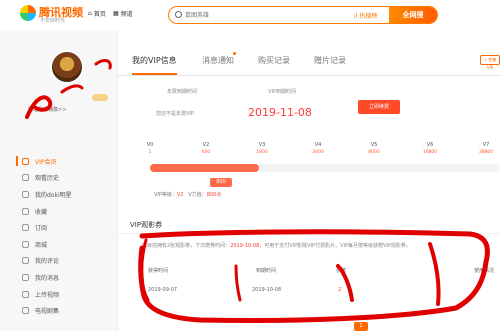 This screenshot has width=500, height=331. Describe the element at coordinates (165, 195) in the screenshot. I see `vip-level-label: VIP等级：` at that location.